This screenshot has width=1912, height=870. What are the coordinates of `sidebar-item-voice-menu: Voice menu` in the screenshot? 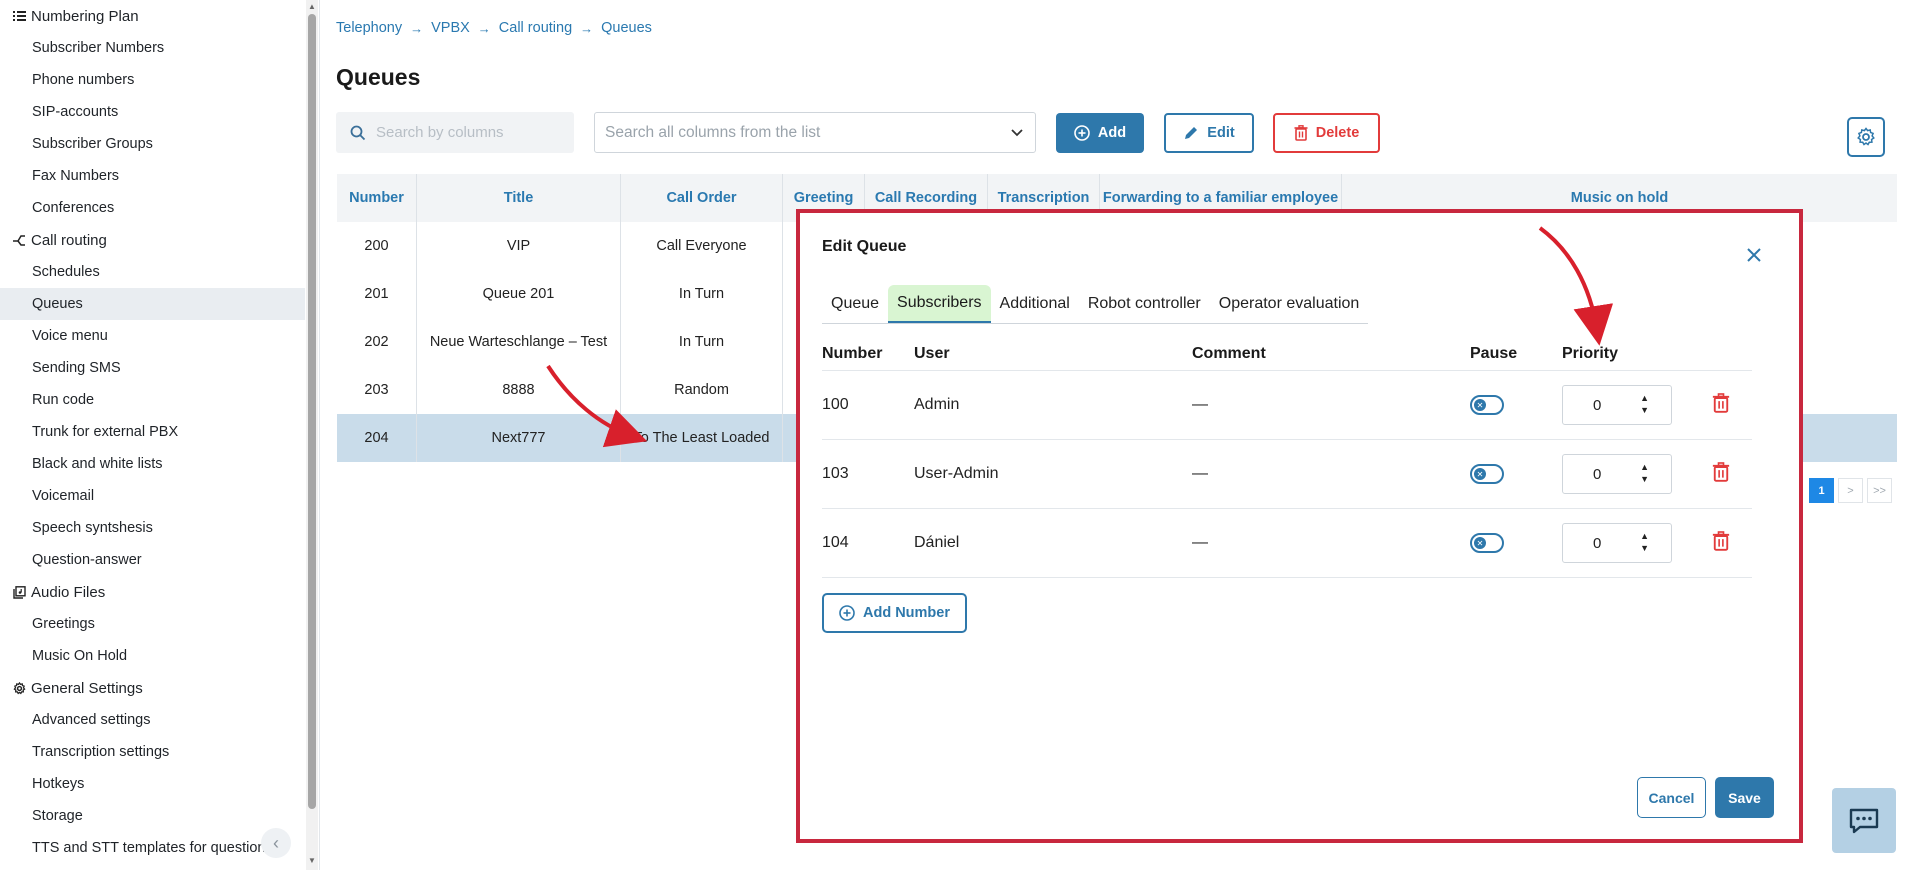 It's located at (152, 336).